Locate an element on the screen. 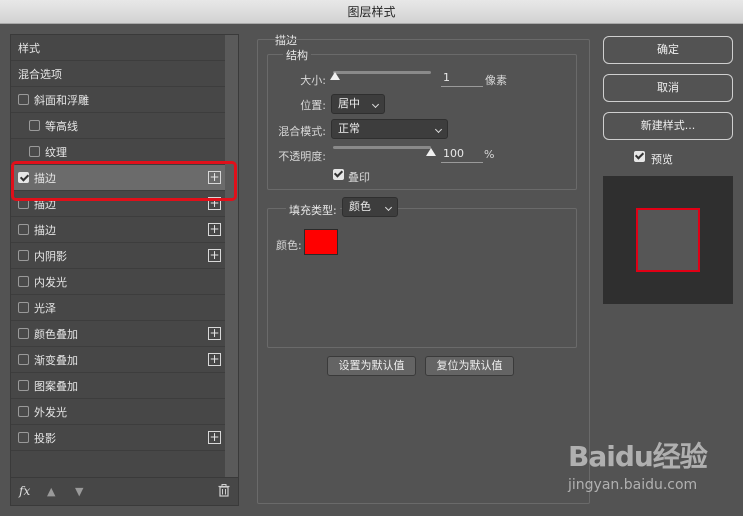  move-up-icon: ▲ is located at coordinates (51, 491).